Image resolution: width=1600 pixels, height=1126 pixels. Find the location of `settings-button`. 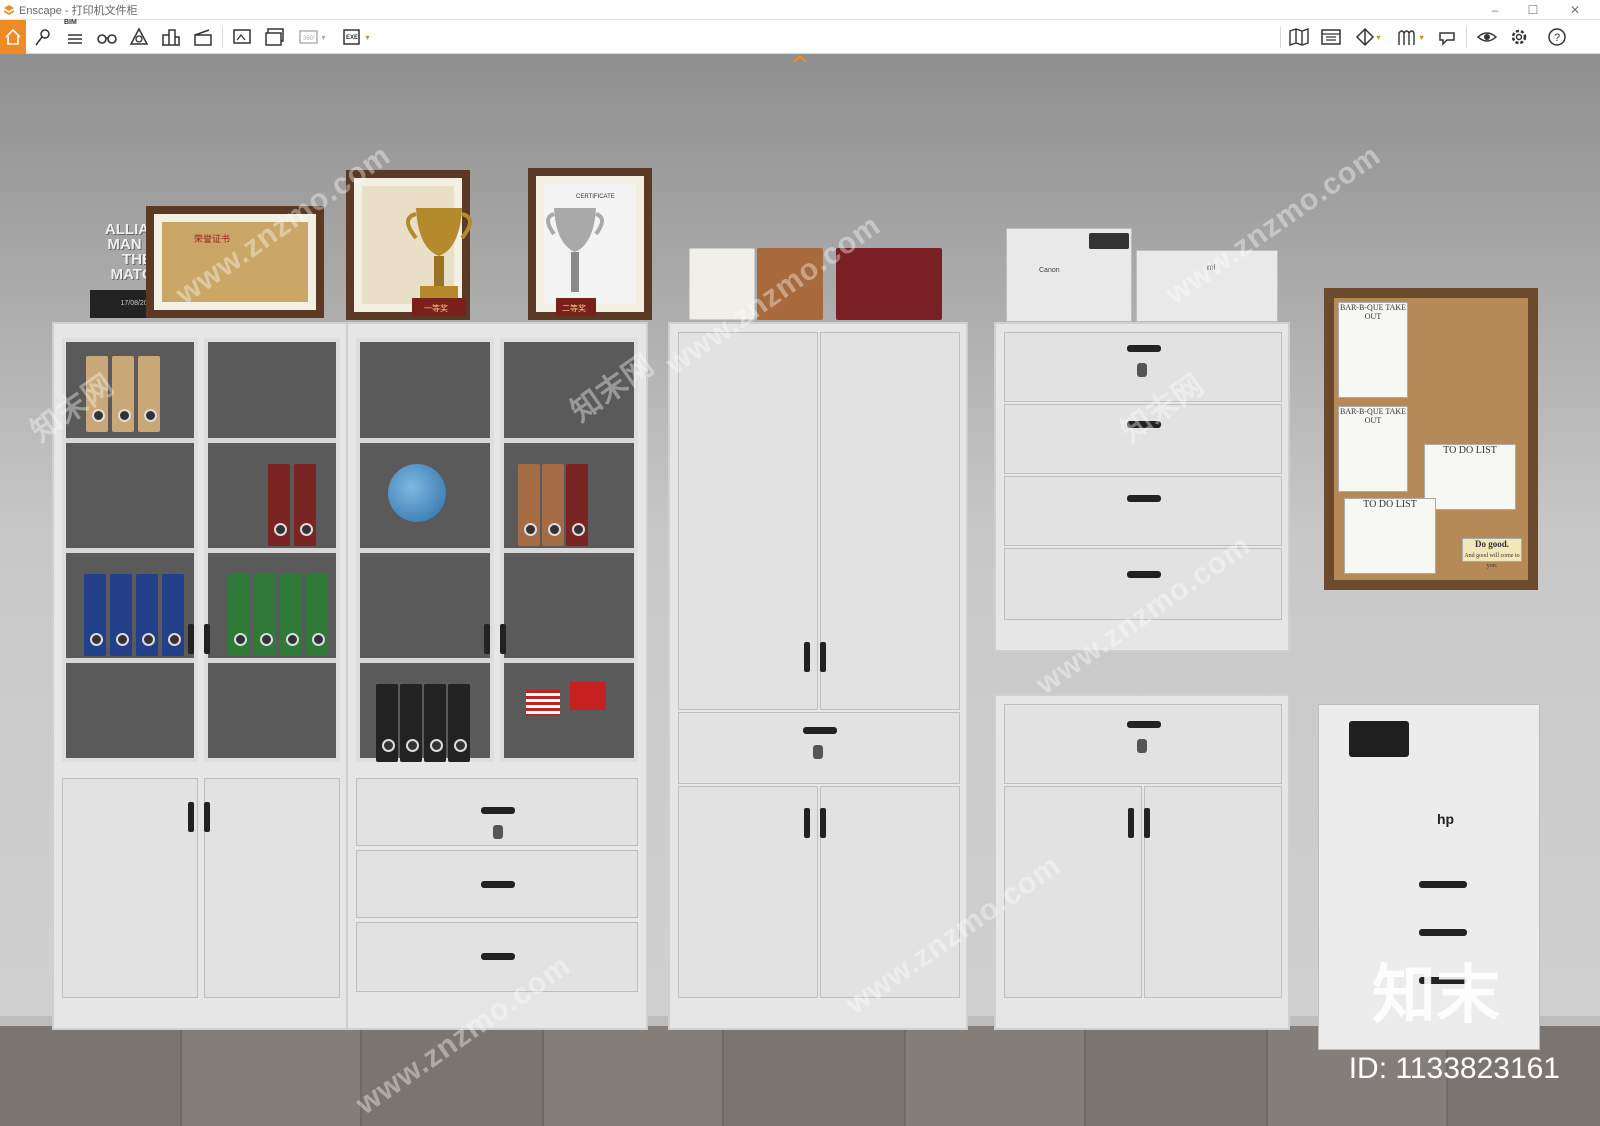

settings-button is located at coordinates (1519, 37).